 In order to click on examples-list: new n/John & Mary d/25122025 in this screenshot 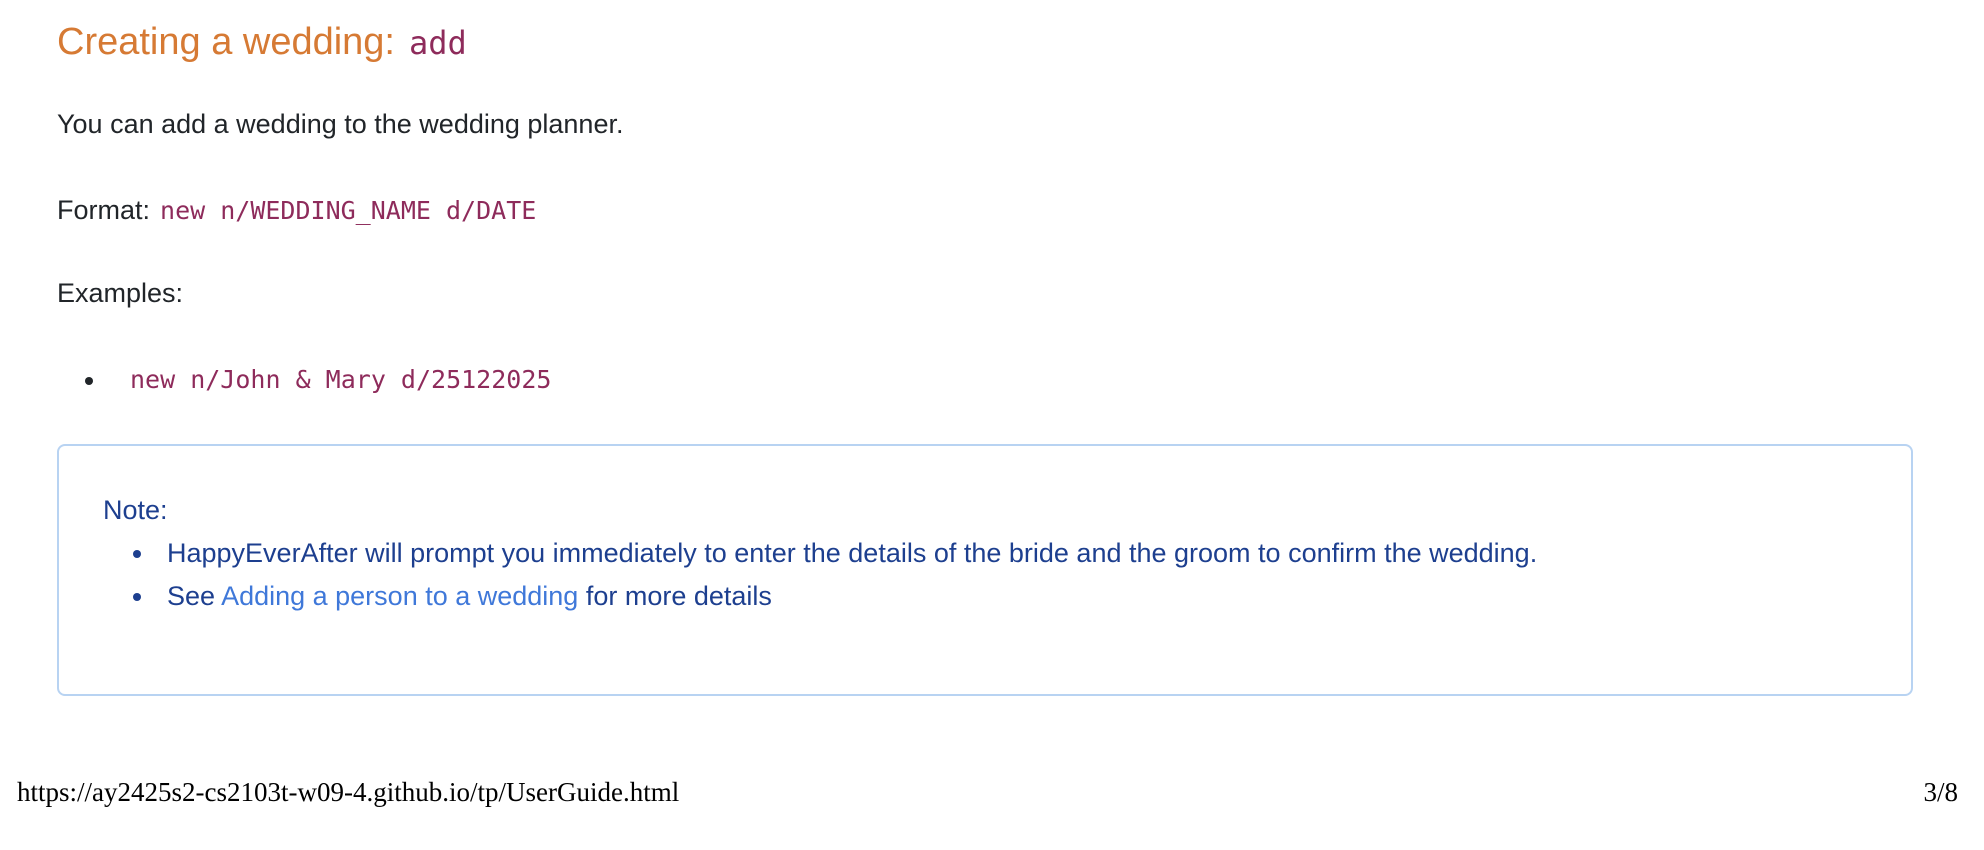, I will do `click(304, 382)`.